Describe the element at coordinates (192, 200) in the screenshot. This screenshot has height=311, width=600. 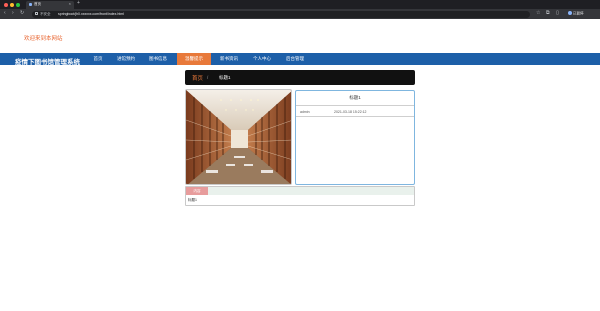
I see `detail-content: 标题1` at that location.